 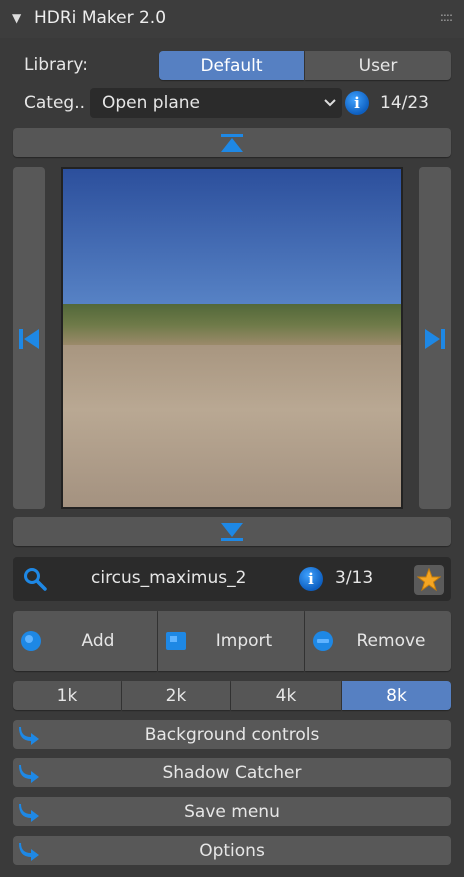 I want to click on shadow-catcher-button: Shadow Catcher, so click(x=232, y=772).